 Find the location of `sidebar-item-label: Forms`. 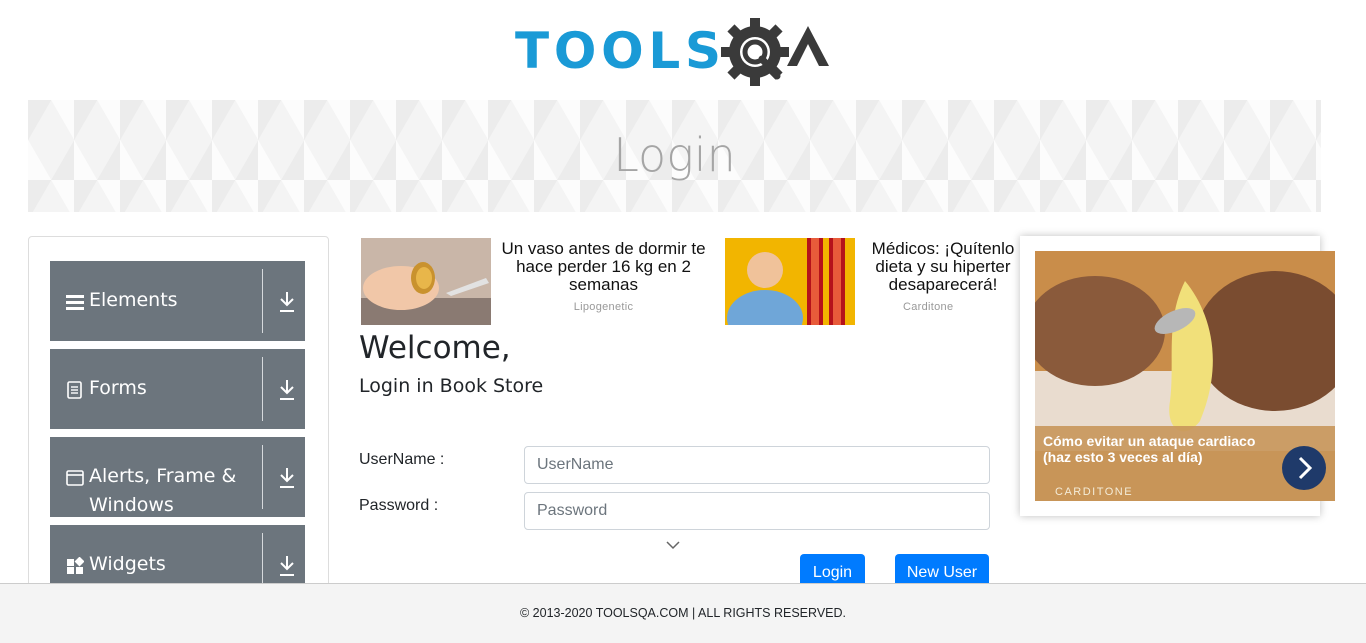

sidebar-item-label: Forms is located at coordinates (118, 388).